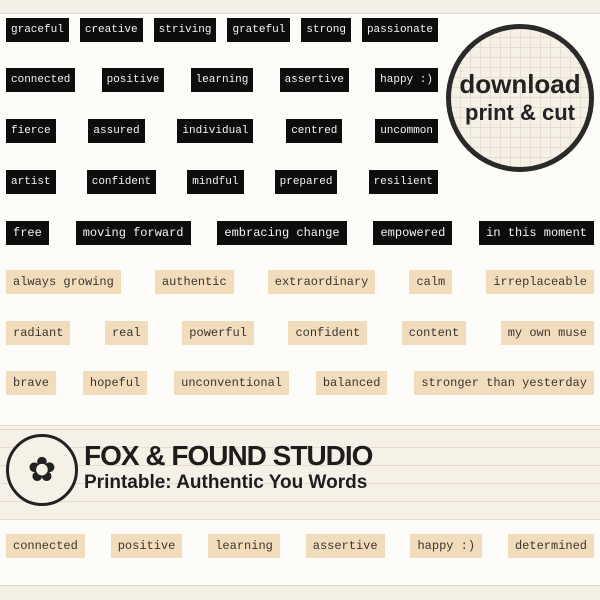 This screenshot has width=600, height=600. I want to click on label-row: fierce assured individual centred uncommon, so click(222, 131).